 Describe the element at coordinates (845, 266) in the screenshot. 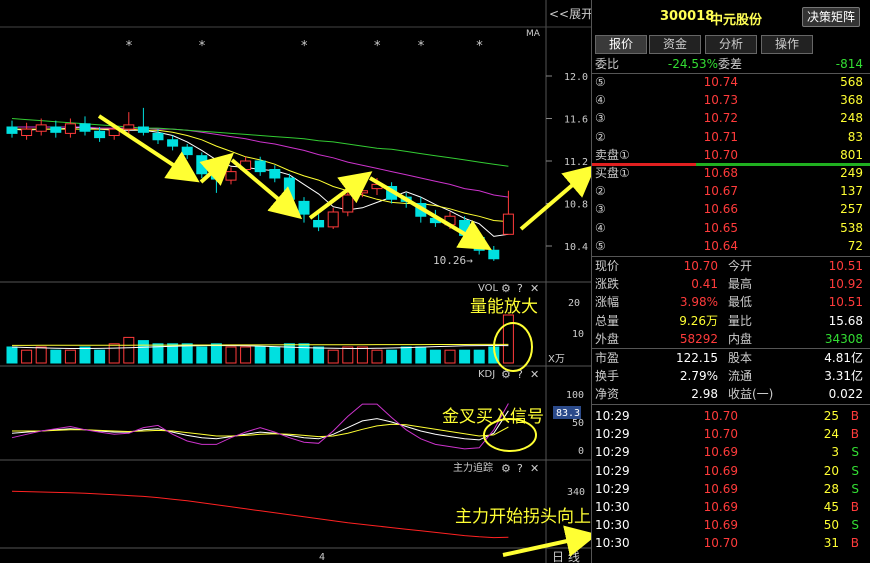

I see `stat-value: 10.51` at that location.